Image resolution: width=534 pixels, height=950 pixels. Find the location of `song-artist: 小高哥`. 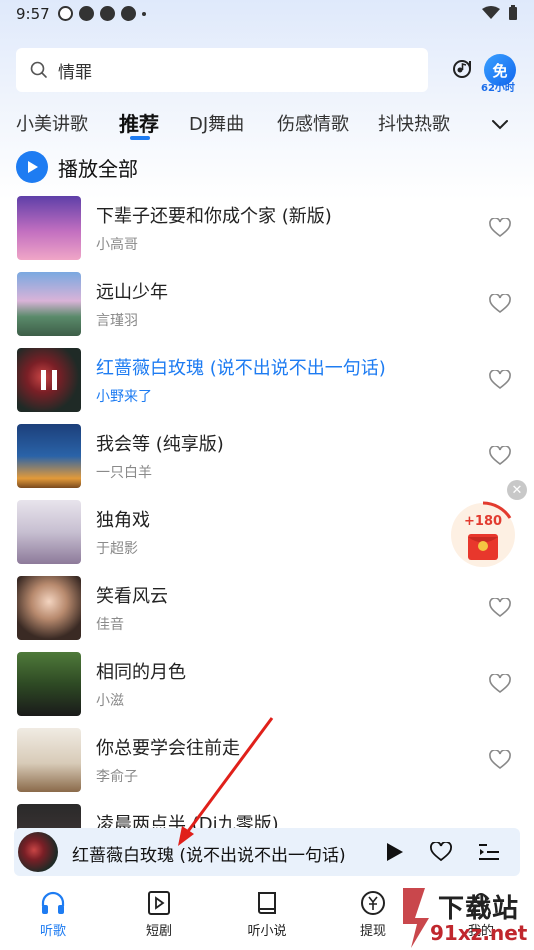

song-artist: 小高哥 is located at coordinates (117, 245).